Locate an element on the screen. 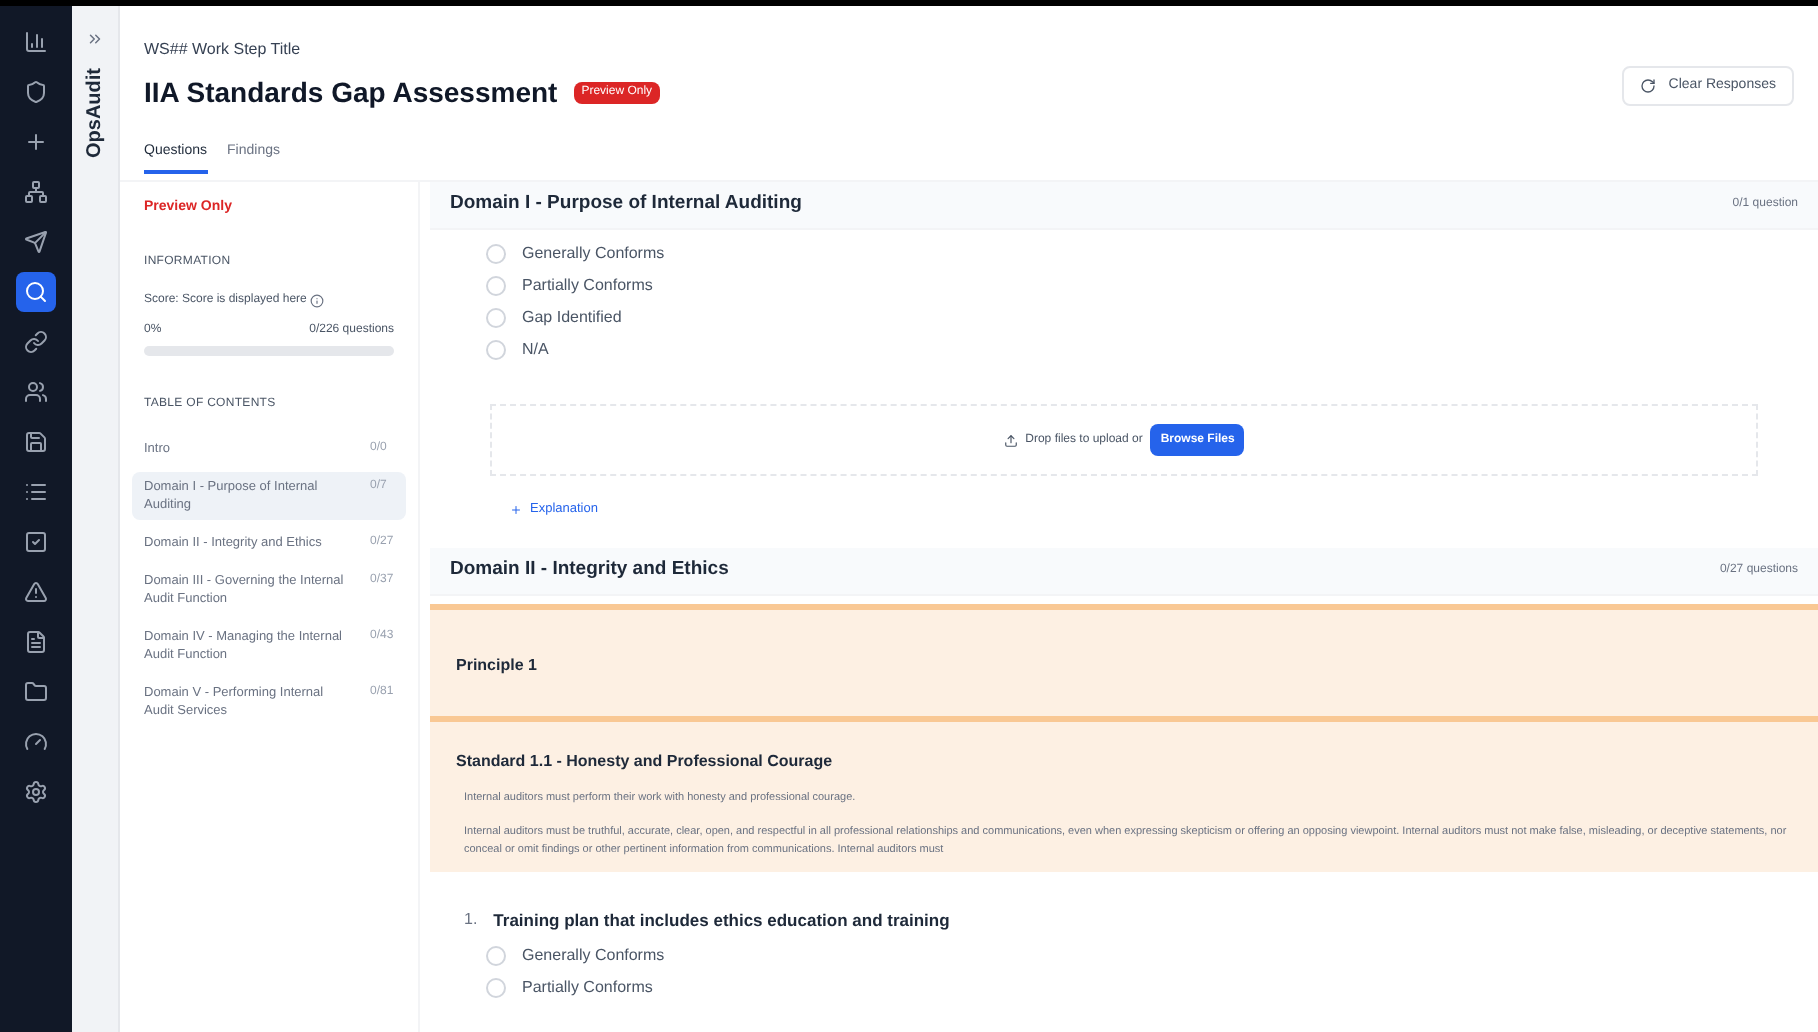 The width and height of the screenshot is (1818, 1032). upload-icon is located at coordinates (1010, 440).